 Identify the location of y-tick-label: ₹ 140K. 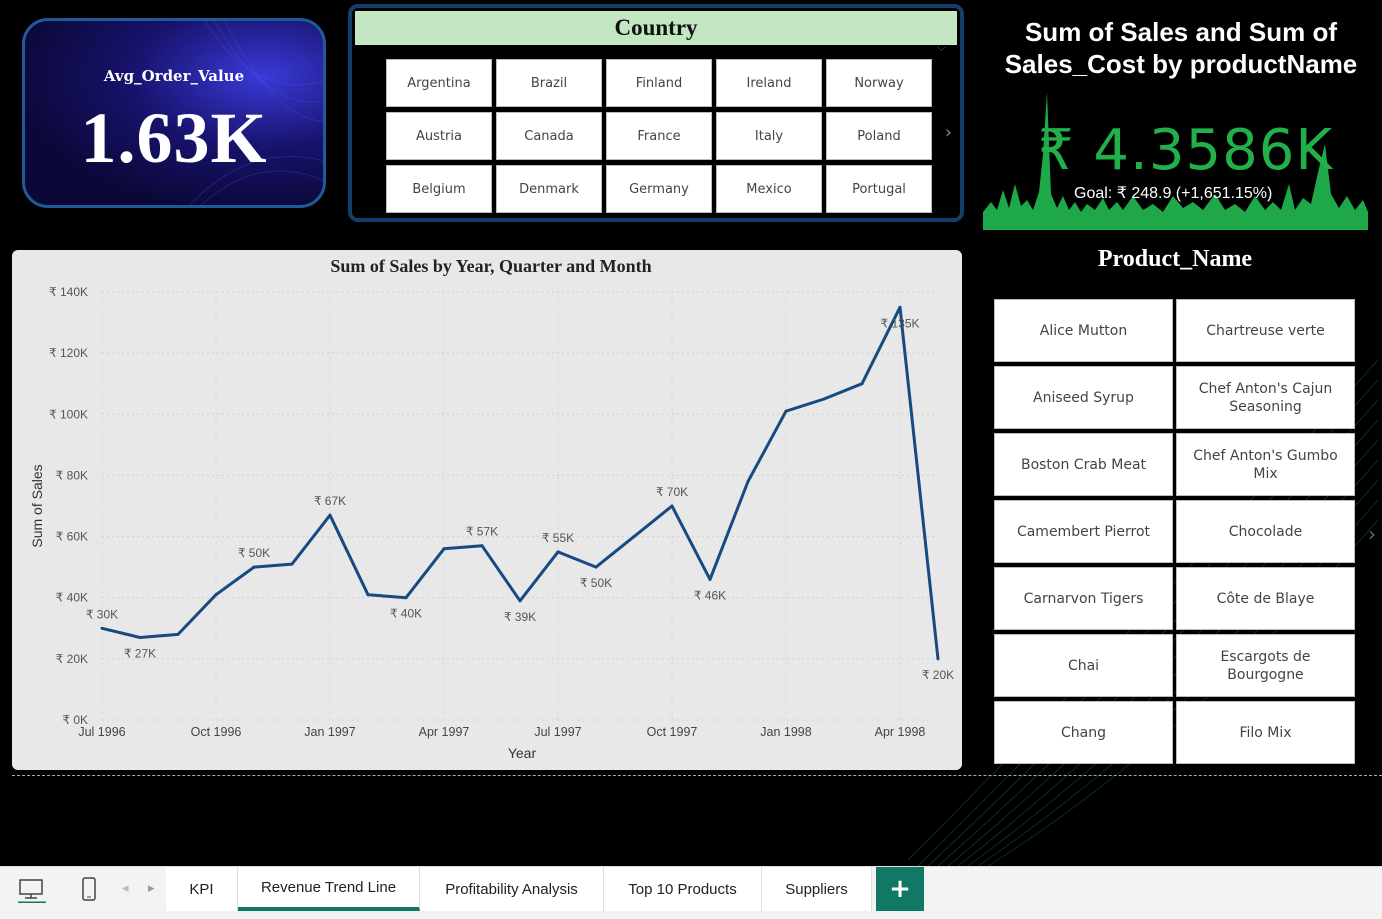
(68, 292).